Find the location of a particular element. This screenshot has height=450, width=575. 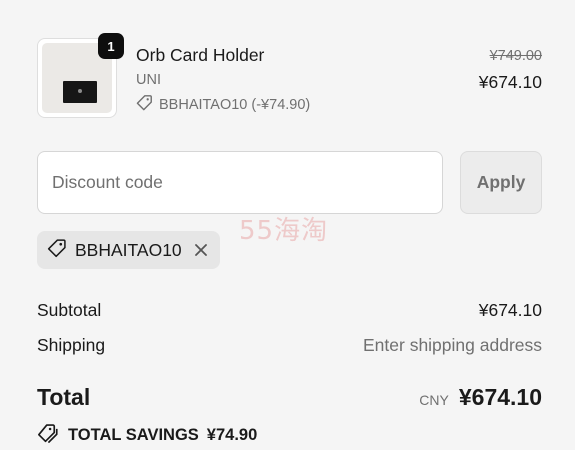

product-variant: UNI is located at coordinates (148, 80).